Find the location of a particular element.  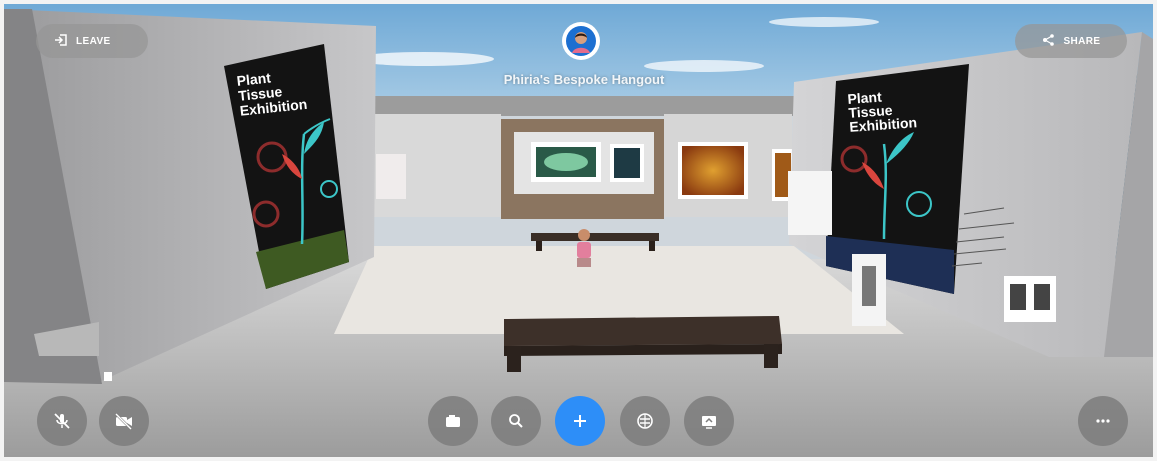

mic-toggle-button is located at coordinates (62, 421).